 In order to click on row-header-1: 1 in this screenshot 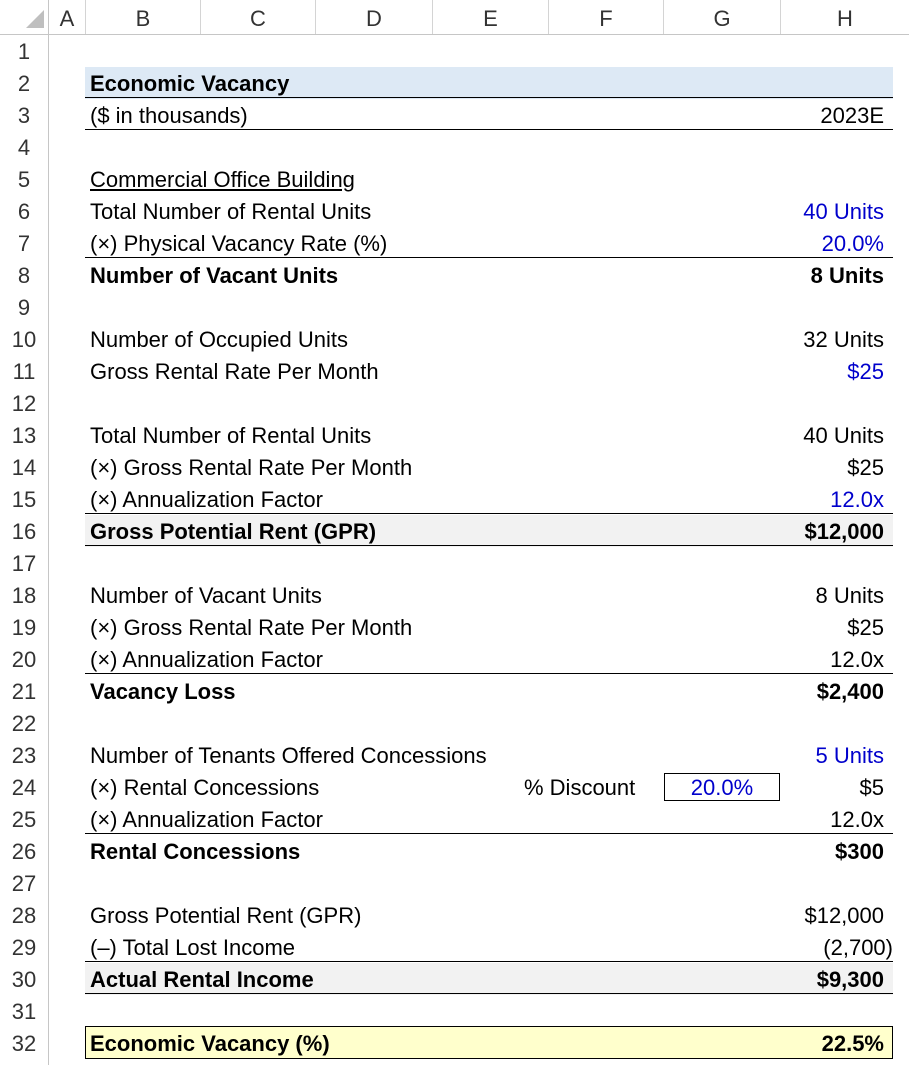, I will do `click(24, 51)`.